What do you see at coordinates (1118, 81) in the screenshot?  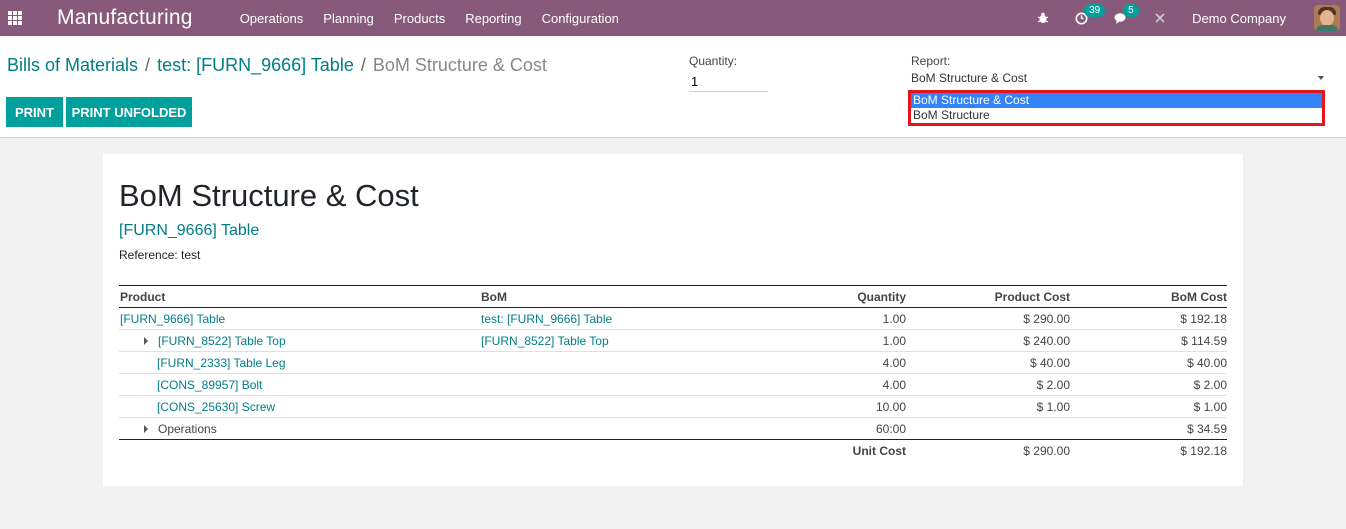 I see `report-select: BoM Structure & Cost` at bounding box center [1118, 81].